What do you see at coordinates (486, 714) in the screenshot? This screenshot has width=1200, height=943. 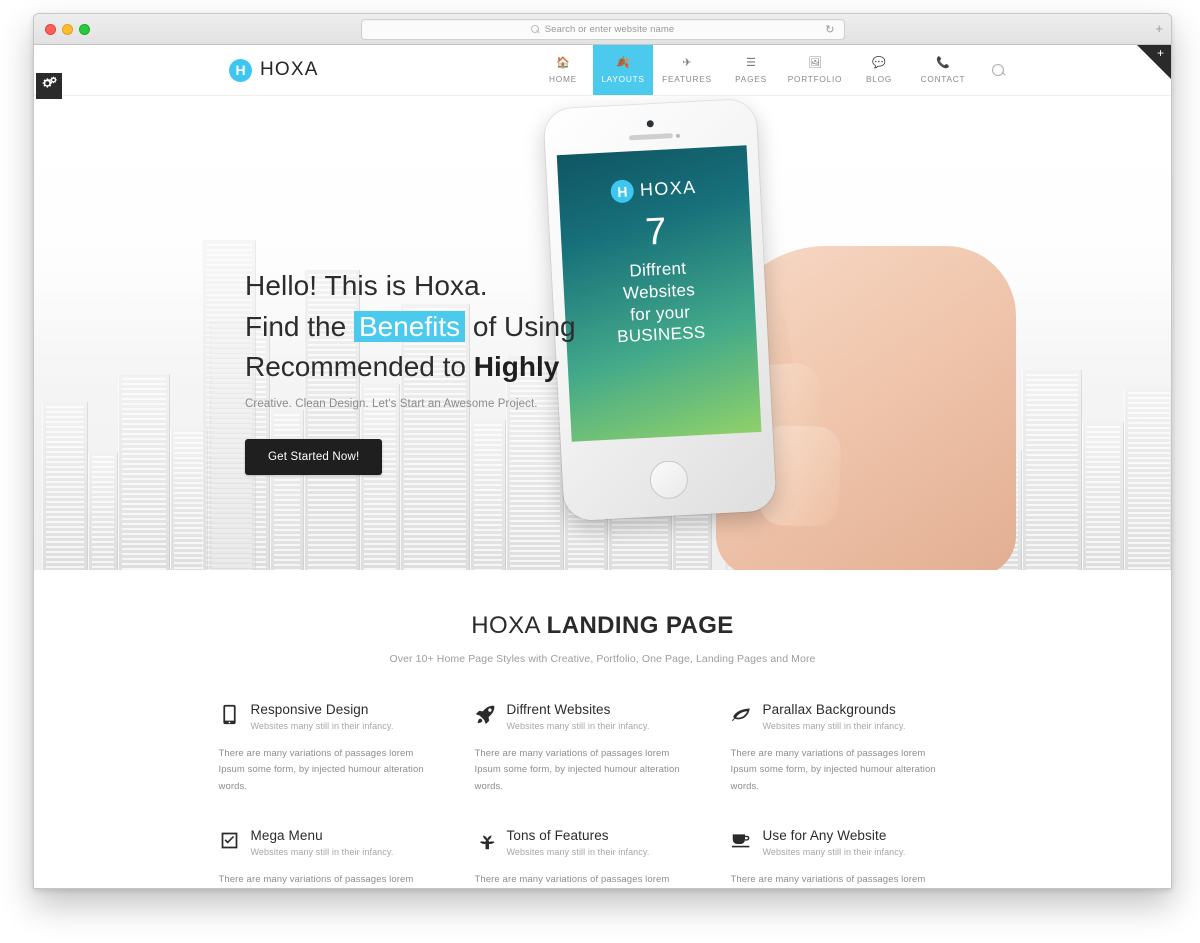 I see `rocket-icon` at bounding box center [486, 714].